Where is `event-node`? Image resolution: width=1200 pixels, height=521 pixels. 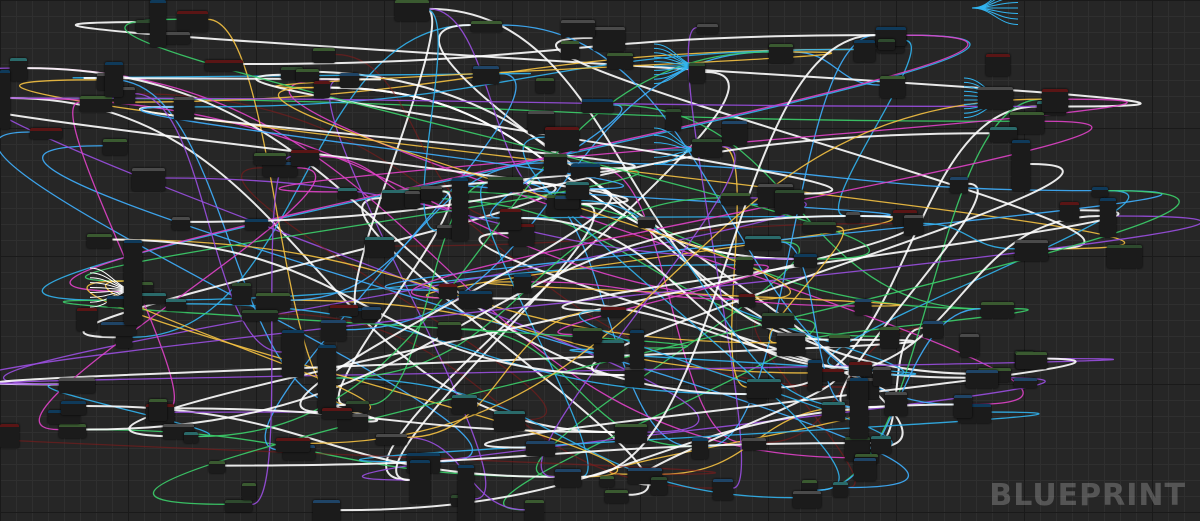 event-node is located at coordinates (46, 133).